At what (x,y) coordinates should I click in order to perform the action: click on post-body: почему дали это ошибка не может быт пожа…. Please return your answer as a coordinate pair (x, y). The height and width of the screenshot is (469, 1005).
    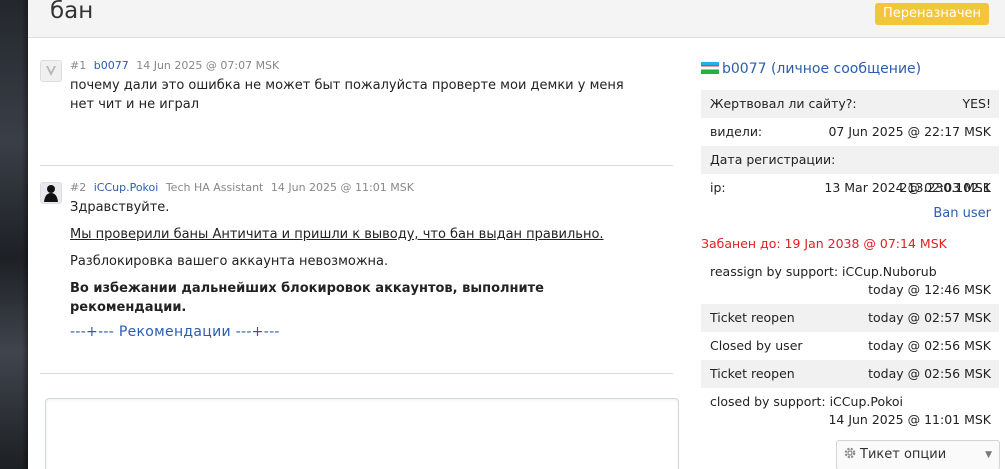
    Looking at the image, I should click on (360, 99).